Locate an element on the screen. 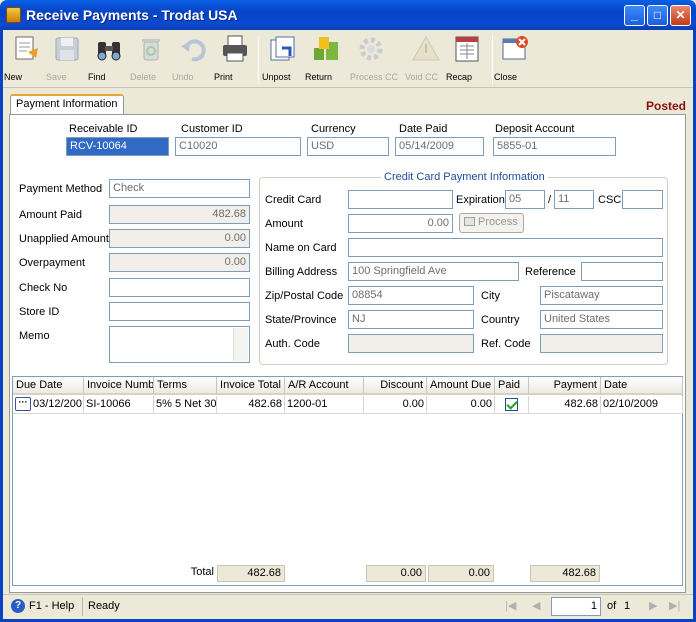  new-button: New is located at coordinates (25, 60).